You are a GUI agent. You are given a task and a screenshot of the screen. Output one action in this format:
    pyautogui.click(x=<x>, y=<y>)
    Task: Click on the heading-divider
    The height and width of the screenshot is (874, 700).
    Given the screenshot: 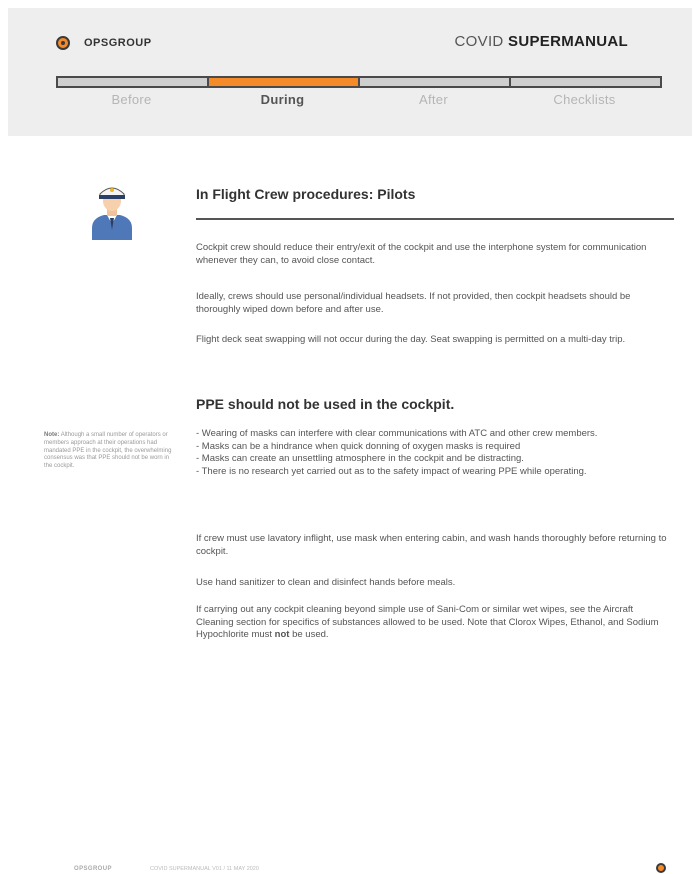 What is the action you would take?
    pyautogui.click(x=435, y=219)
    